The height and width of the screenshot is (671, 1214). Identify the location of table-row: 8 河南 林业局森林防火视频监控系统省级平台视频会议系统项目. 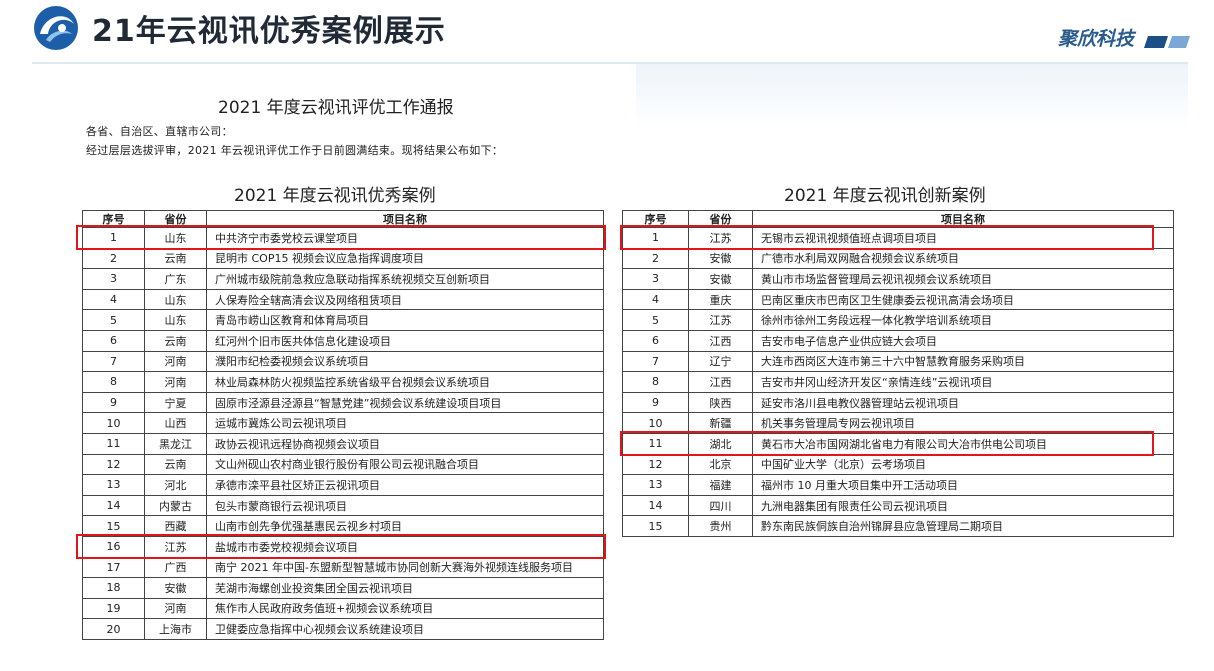
(343, 382).